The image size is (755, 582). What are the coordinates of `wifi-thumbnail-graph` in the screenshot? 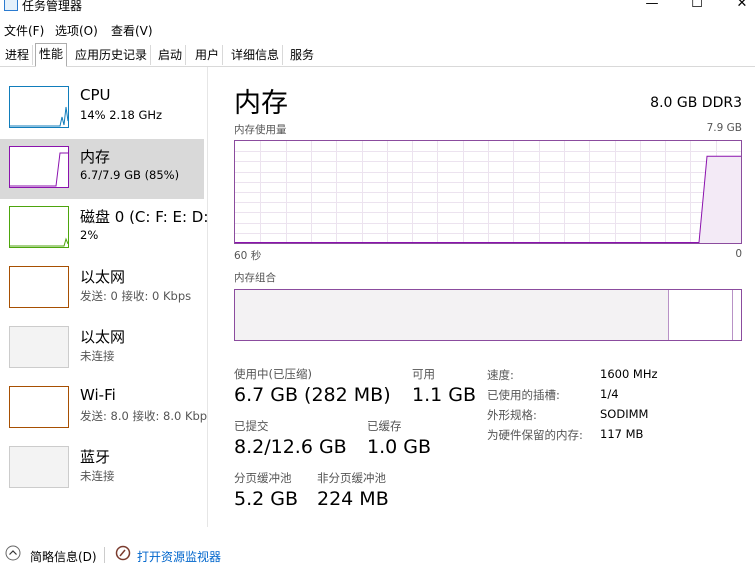 It's located at (39, 407).